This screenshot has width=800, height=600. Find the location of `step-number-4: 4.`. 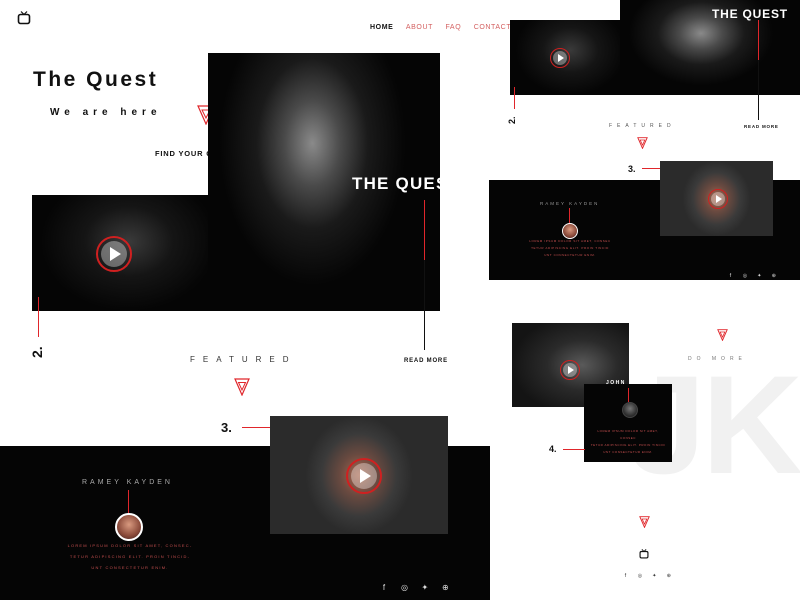

step-number-4: 4. is located at coordinates (553, 449).